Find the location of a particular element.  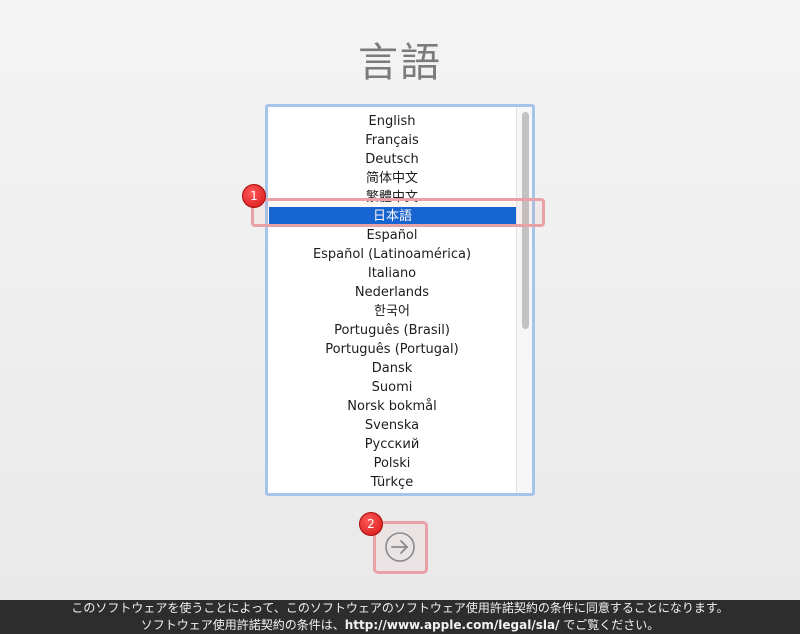

license-text-suffix: でご覧ください。 is located at coordinates (609, 625).